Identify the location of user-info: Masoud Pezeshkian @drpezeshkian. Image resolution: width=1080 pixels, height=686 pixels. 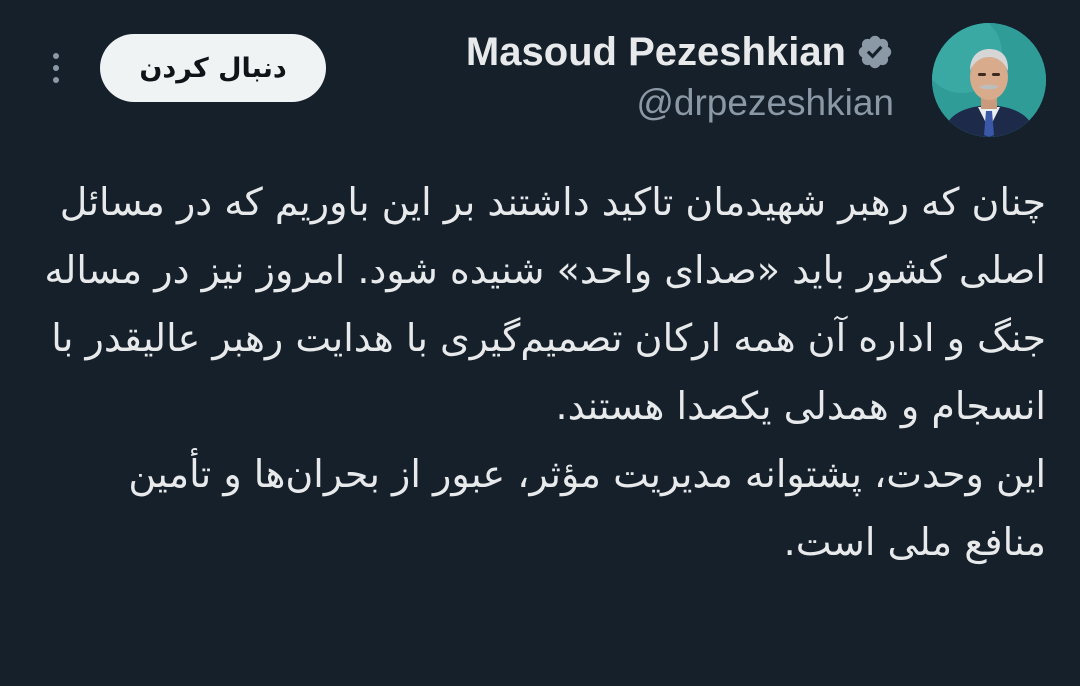
(680, 75).